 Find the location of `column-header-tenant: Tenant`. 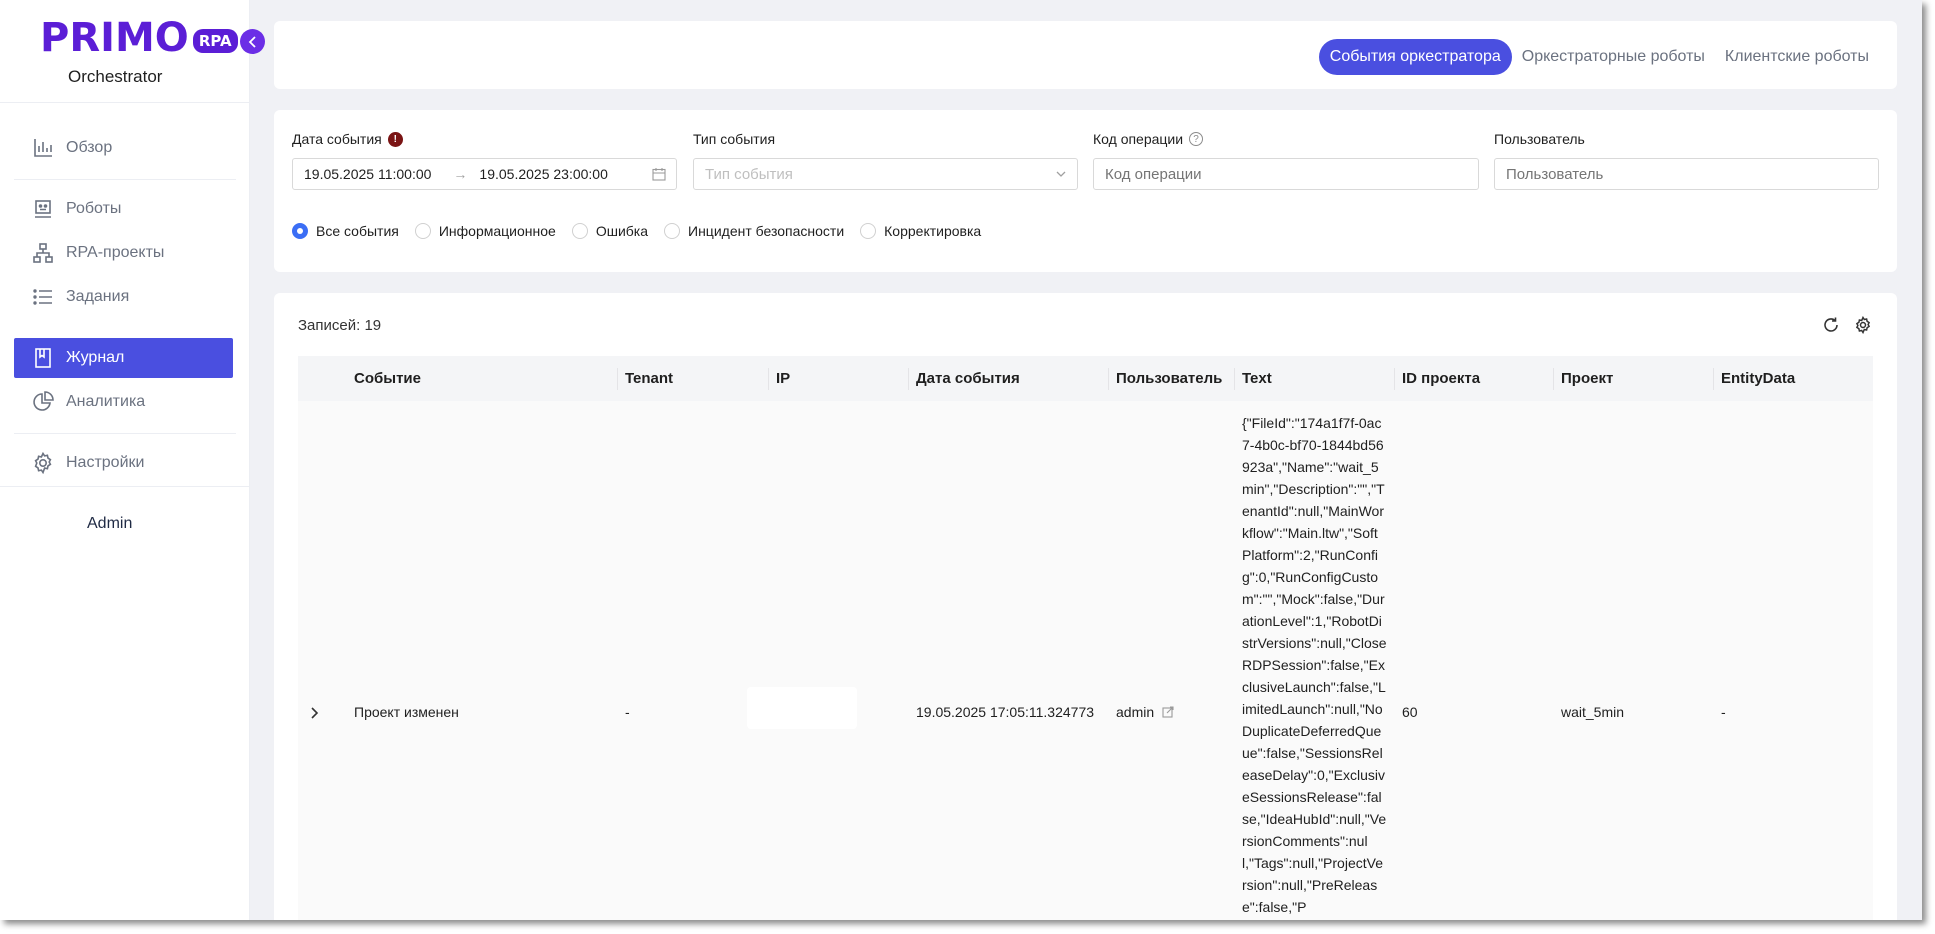

column-header-tenant: Tenant is located at coordinates (645, 378).